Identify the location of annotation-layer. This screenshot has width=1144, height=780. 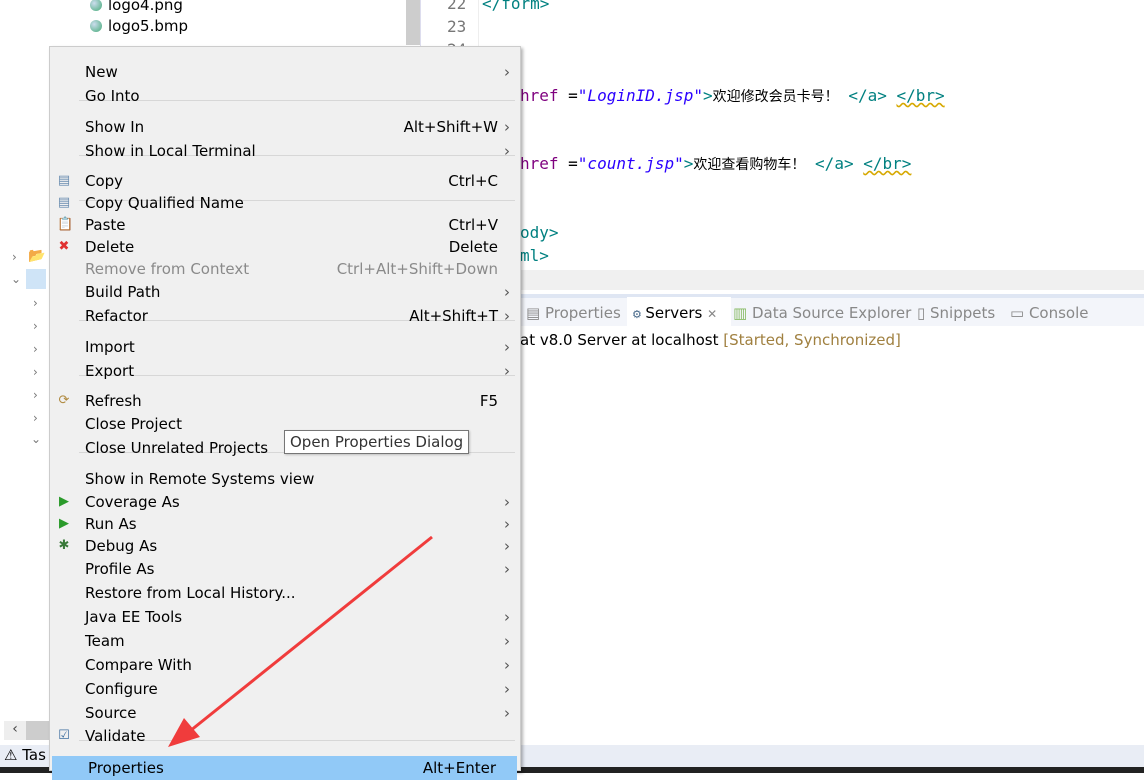
(300, 641).